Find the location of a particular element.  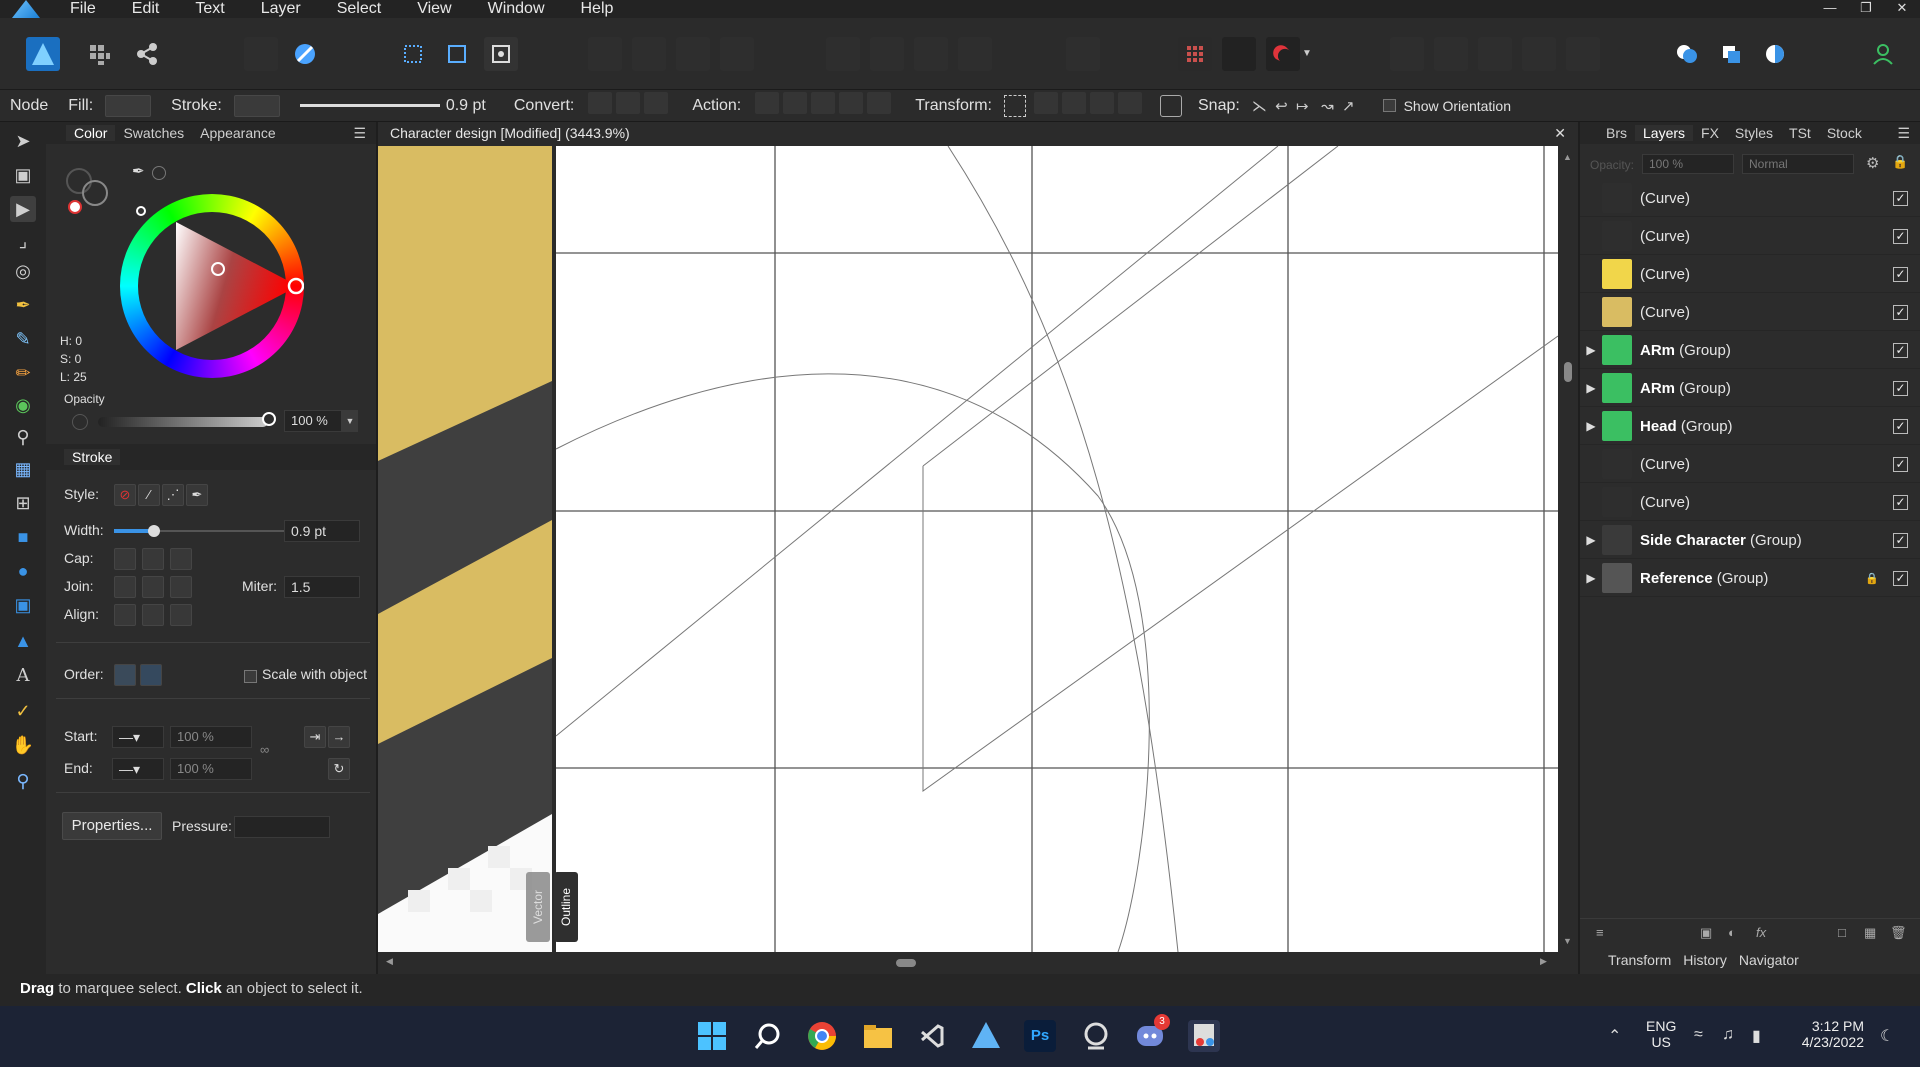

language-indicator: ENG US is located at coordinates (1661, 1034).